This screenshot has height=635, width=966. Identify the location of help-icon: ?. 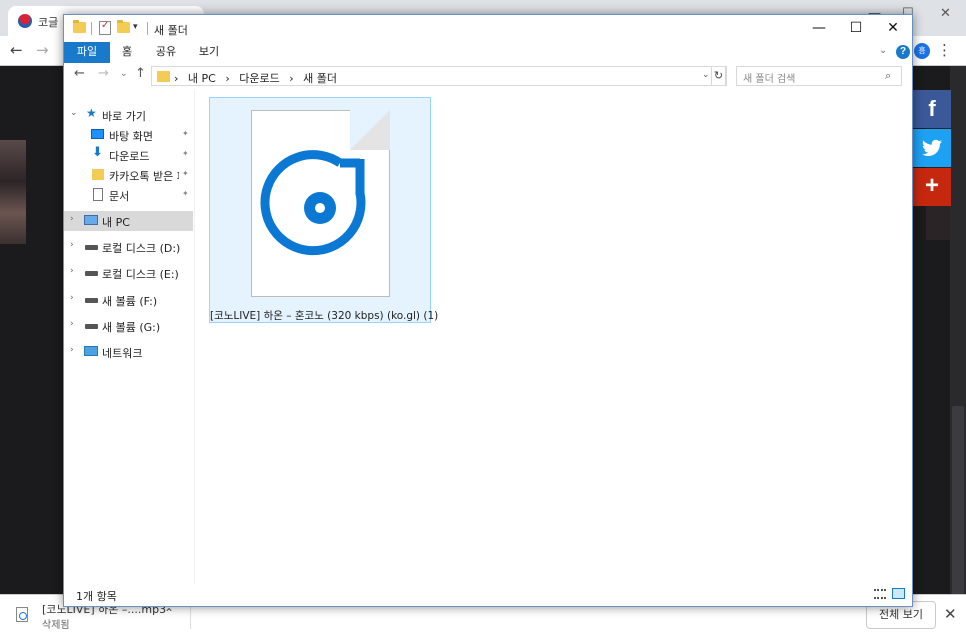
(903, 52).